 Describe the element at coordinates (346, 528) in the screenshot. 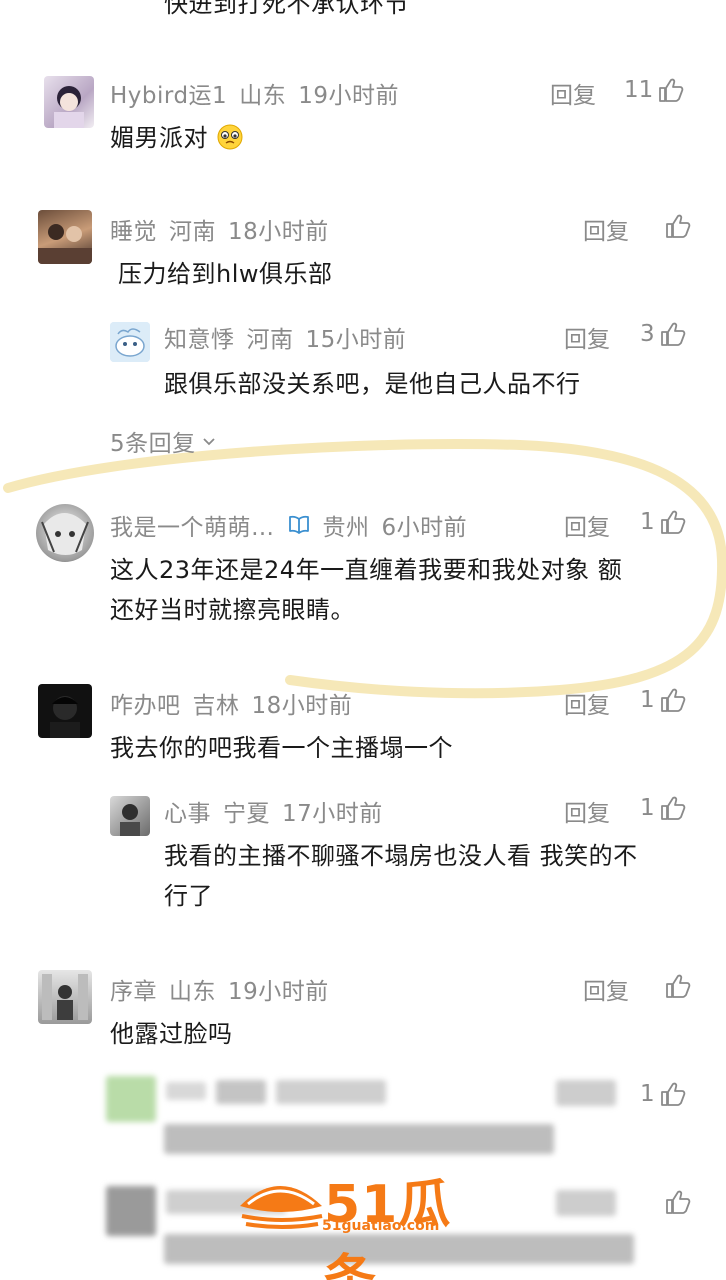

I see `user-region: 贵州` at that location.